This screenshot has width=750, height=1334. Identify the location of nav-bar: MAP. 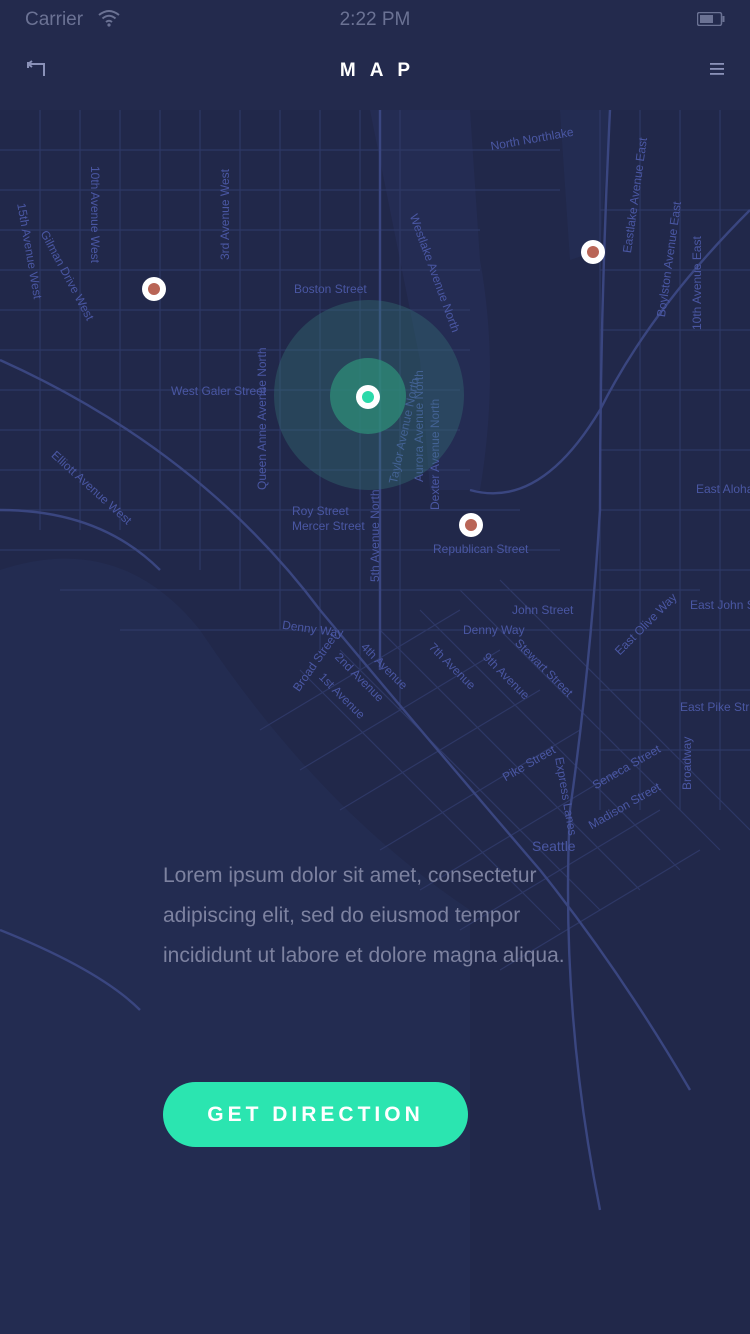
(375, 75).